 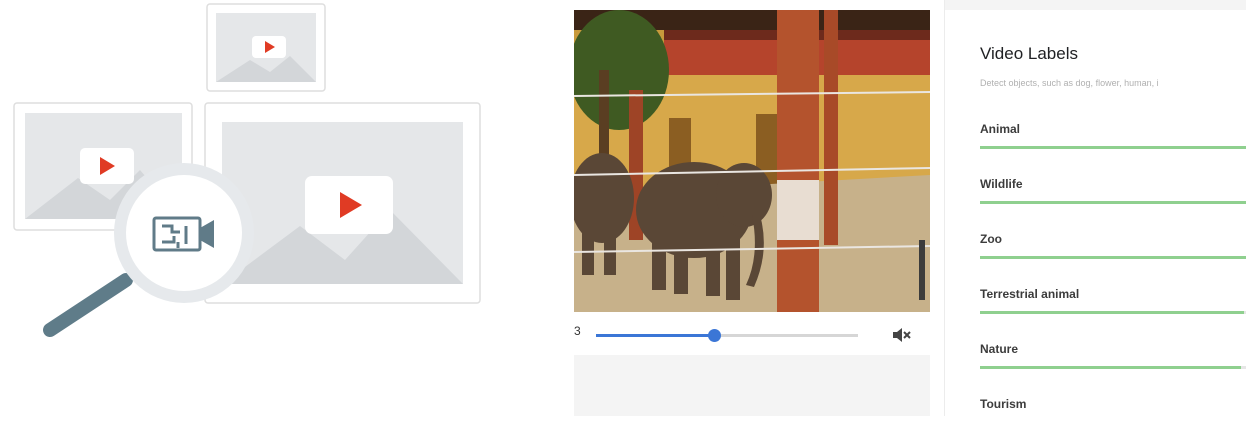 I want to click on video-controls: 3, so click(x=752, y=333).